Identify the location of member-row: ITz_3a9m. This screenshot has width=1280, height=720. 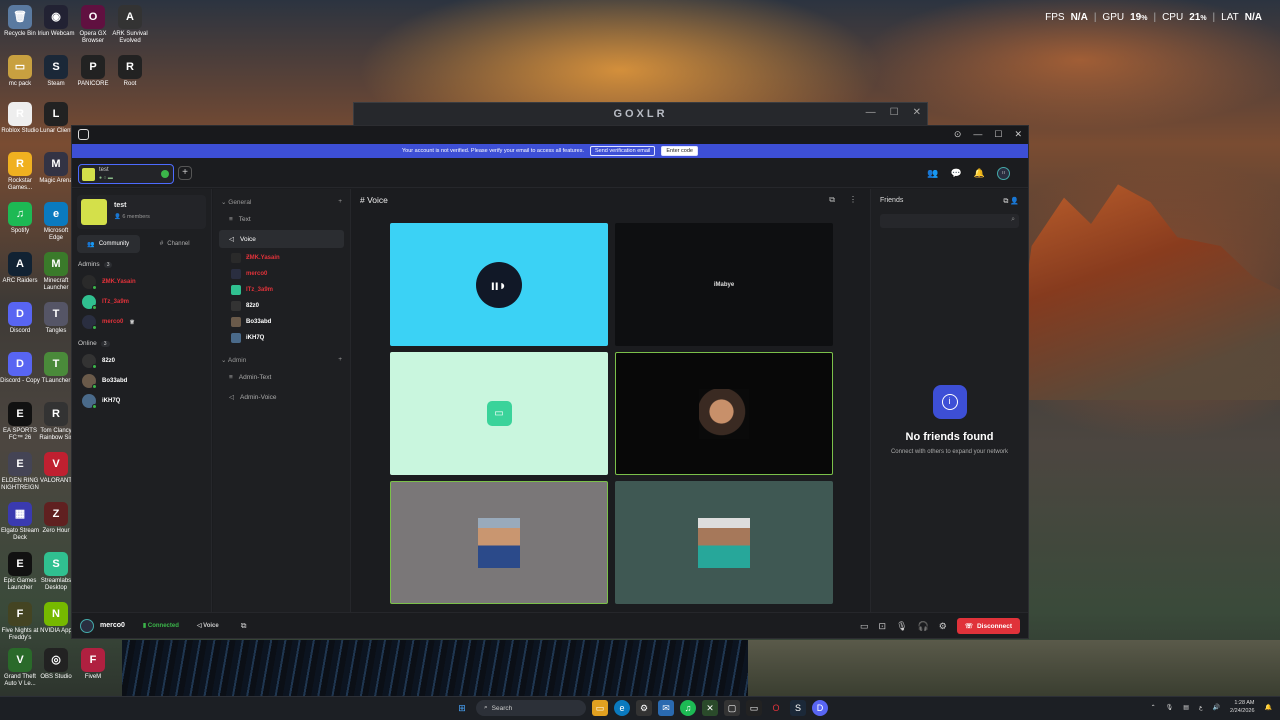
(141, 302).